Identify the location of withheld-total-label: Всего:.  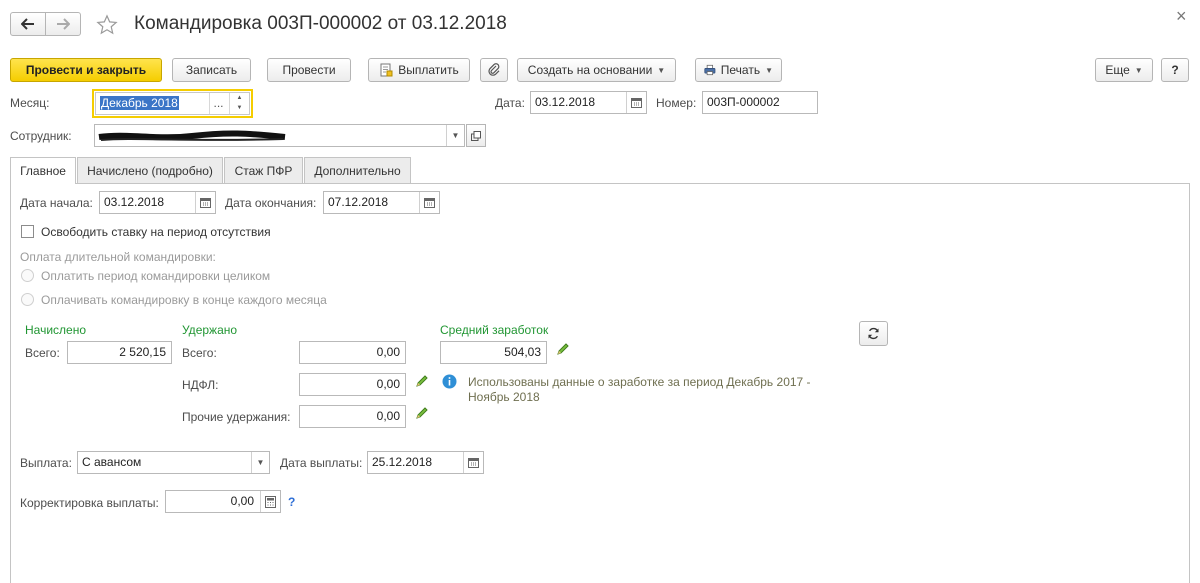
(199, 353).